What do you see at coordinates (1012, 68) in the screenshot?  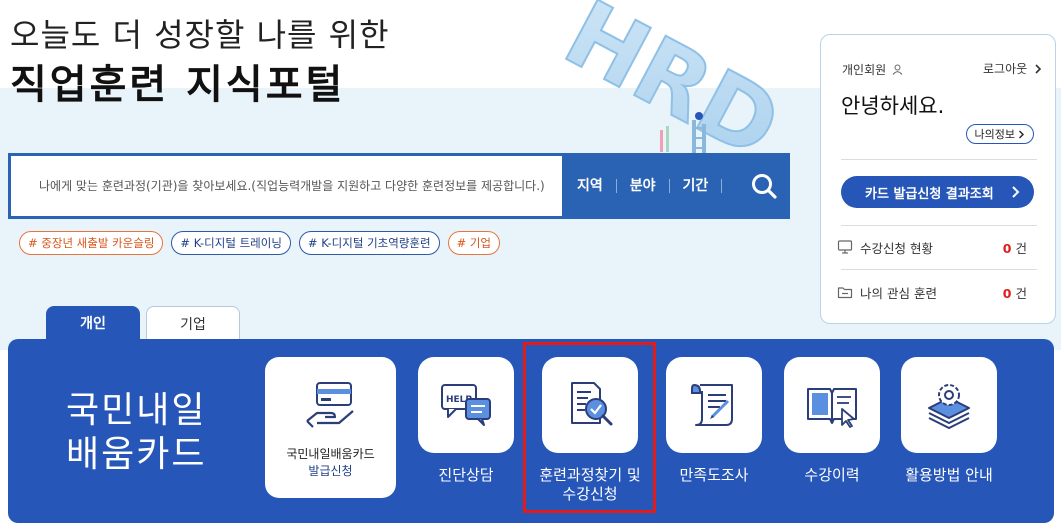 I see `logout-button: 로그아웃` at bounding box center [1012, 68].